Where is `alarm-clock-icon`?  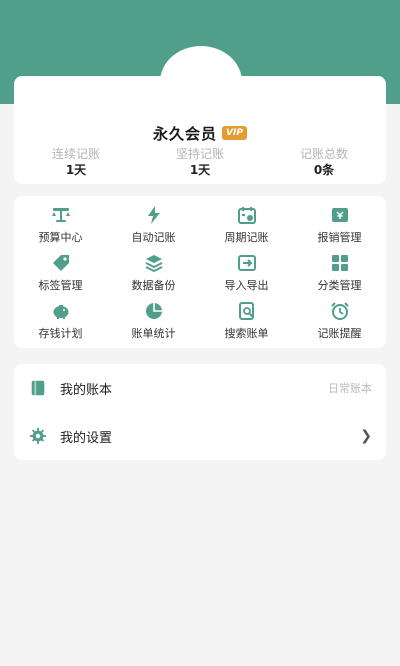 alarm-clock-icon is located at coordinates (340, 311).